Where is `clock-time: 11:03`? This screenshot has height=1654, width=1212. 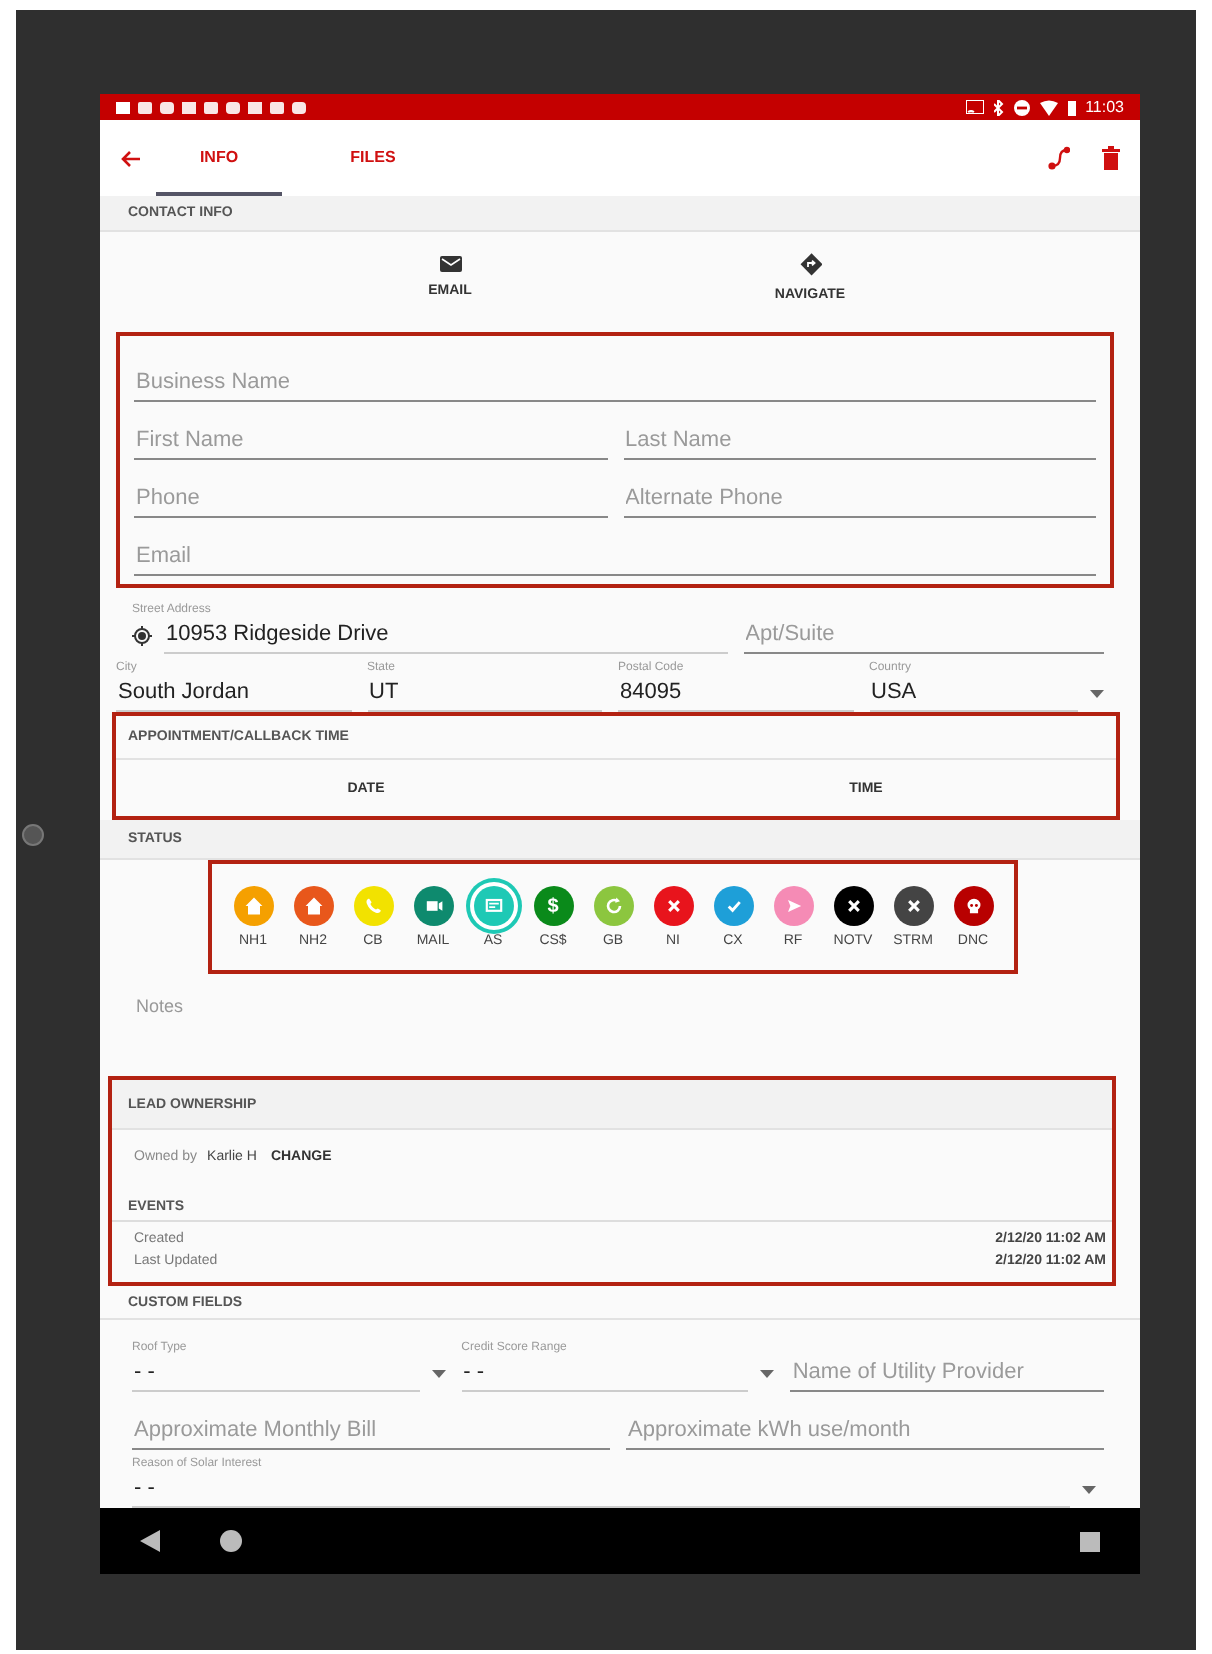 clock-time: 11:03 is located at coordinates (1104, 107).